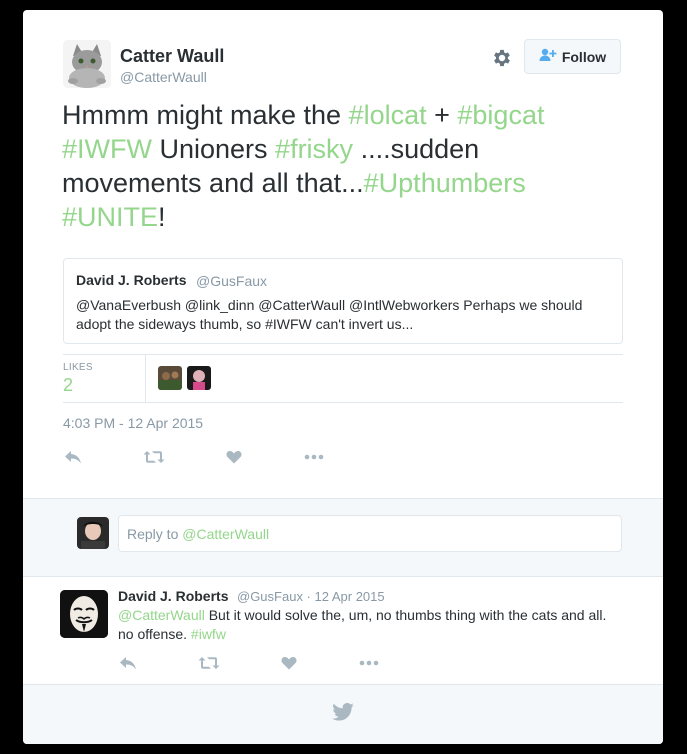 This screenshot has width=687, height=754. Describe the element at coordinates (205, 115) in the screenshot. I see `tweet-text-segment: Hmmm might make the` at that location.